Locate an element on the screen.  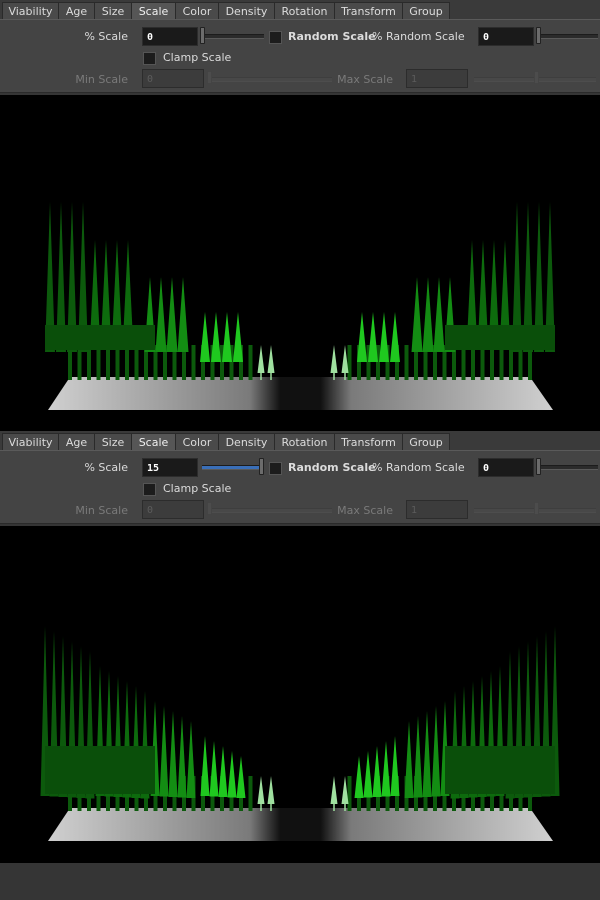
random-scale-label: Random Scale is located at coordinates (332, 36).